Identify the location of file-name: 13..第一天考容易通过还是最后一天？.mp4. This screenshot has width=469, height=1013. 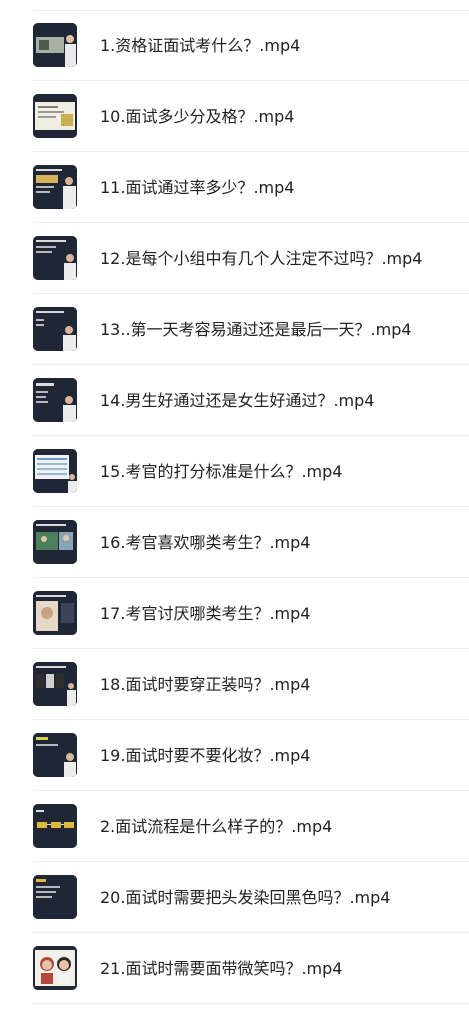
(256, 329).